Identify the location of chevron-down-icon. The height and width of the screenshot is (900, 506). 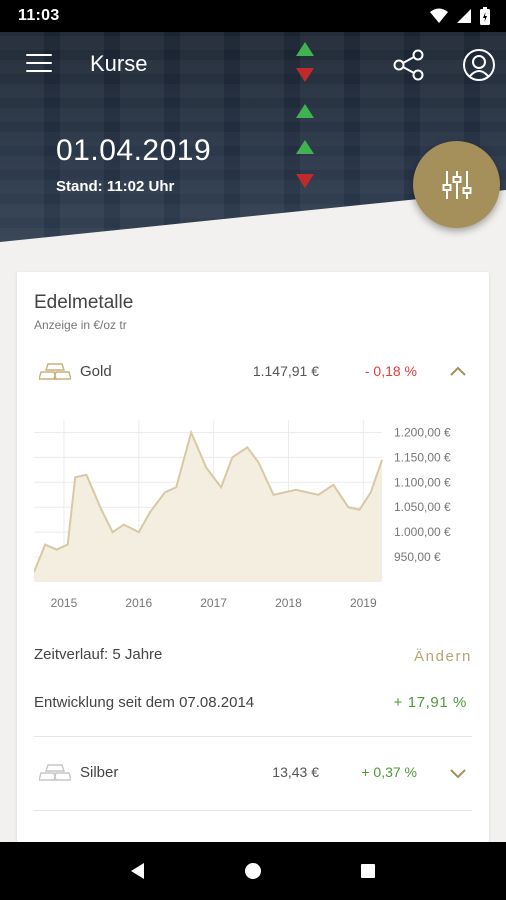
(458, 774).